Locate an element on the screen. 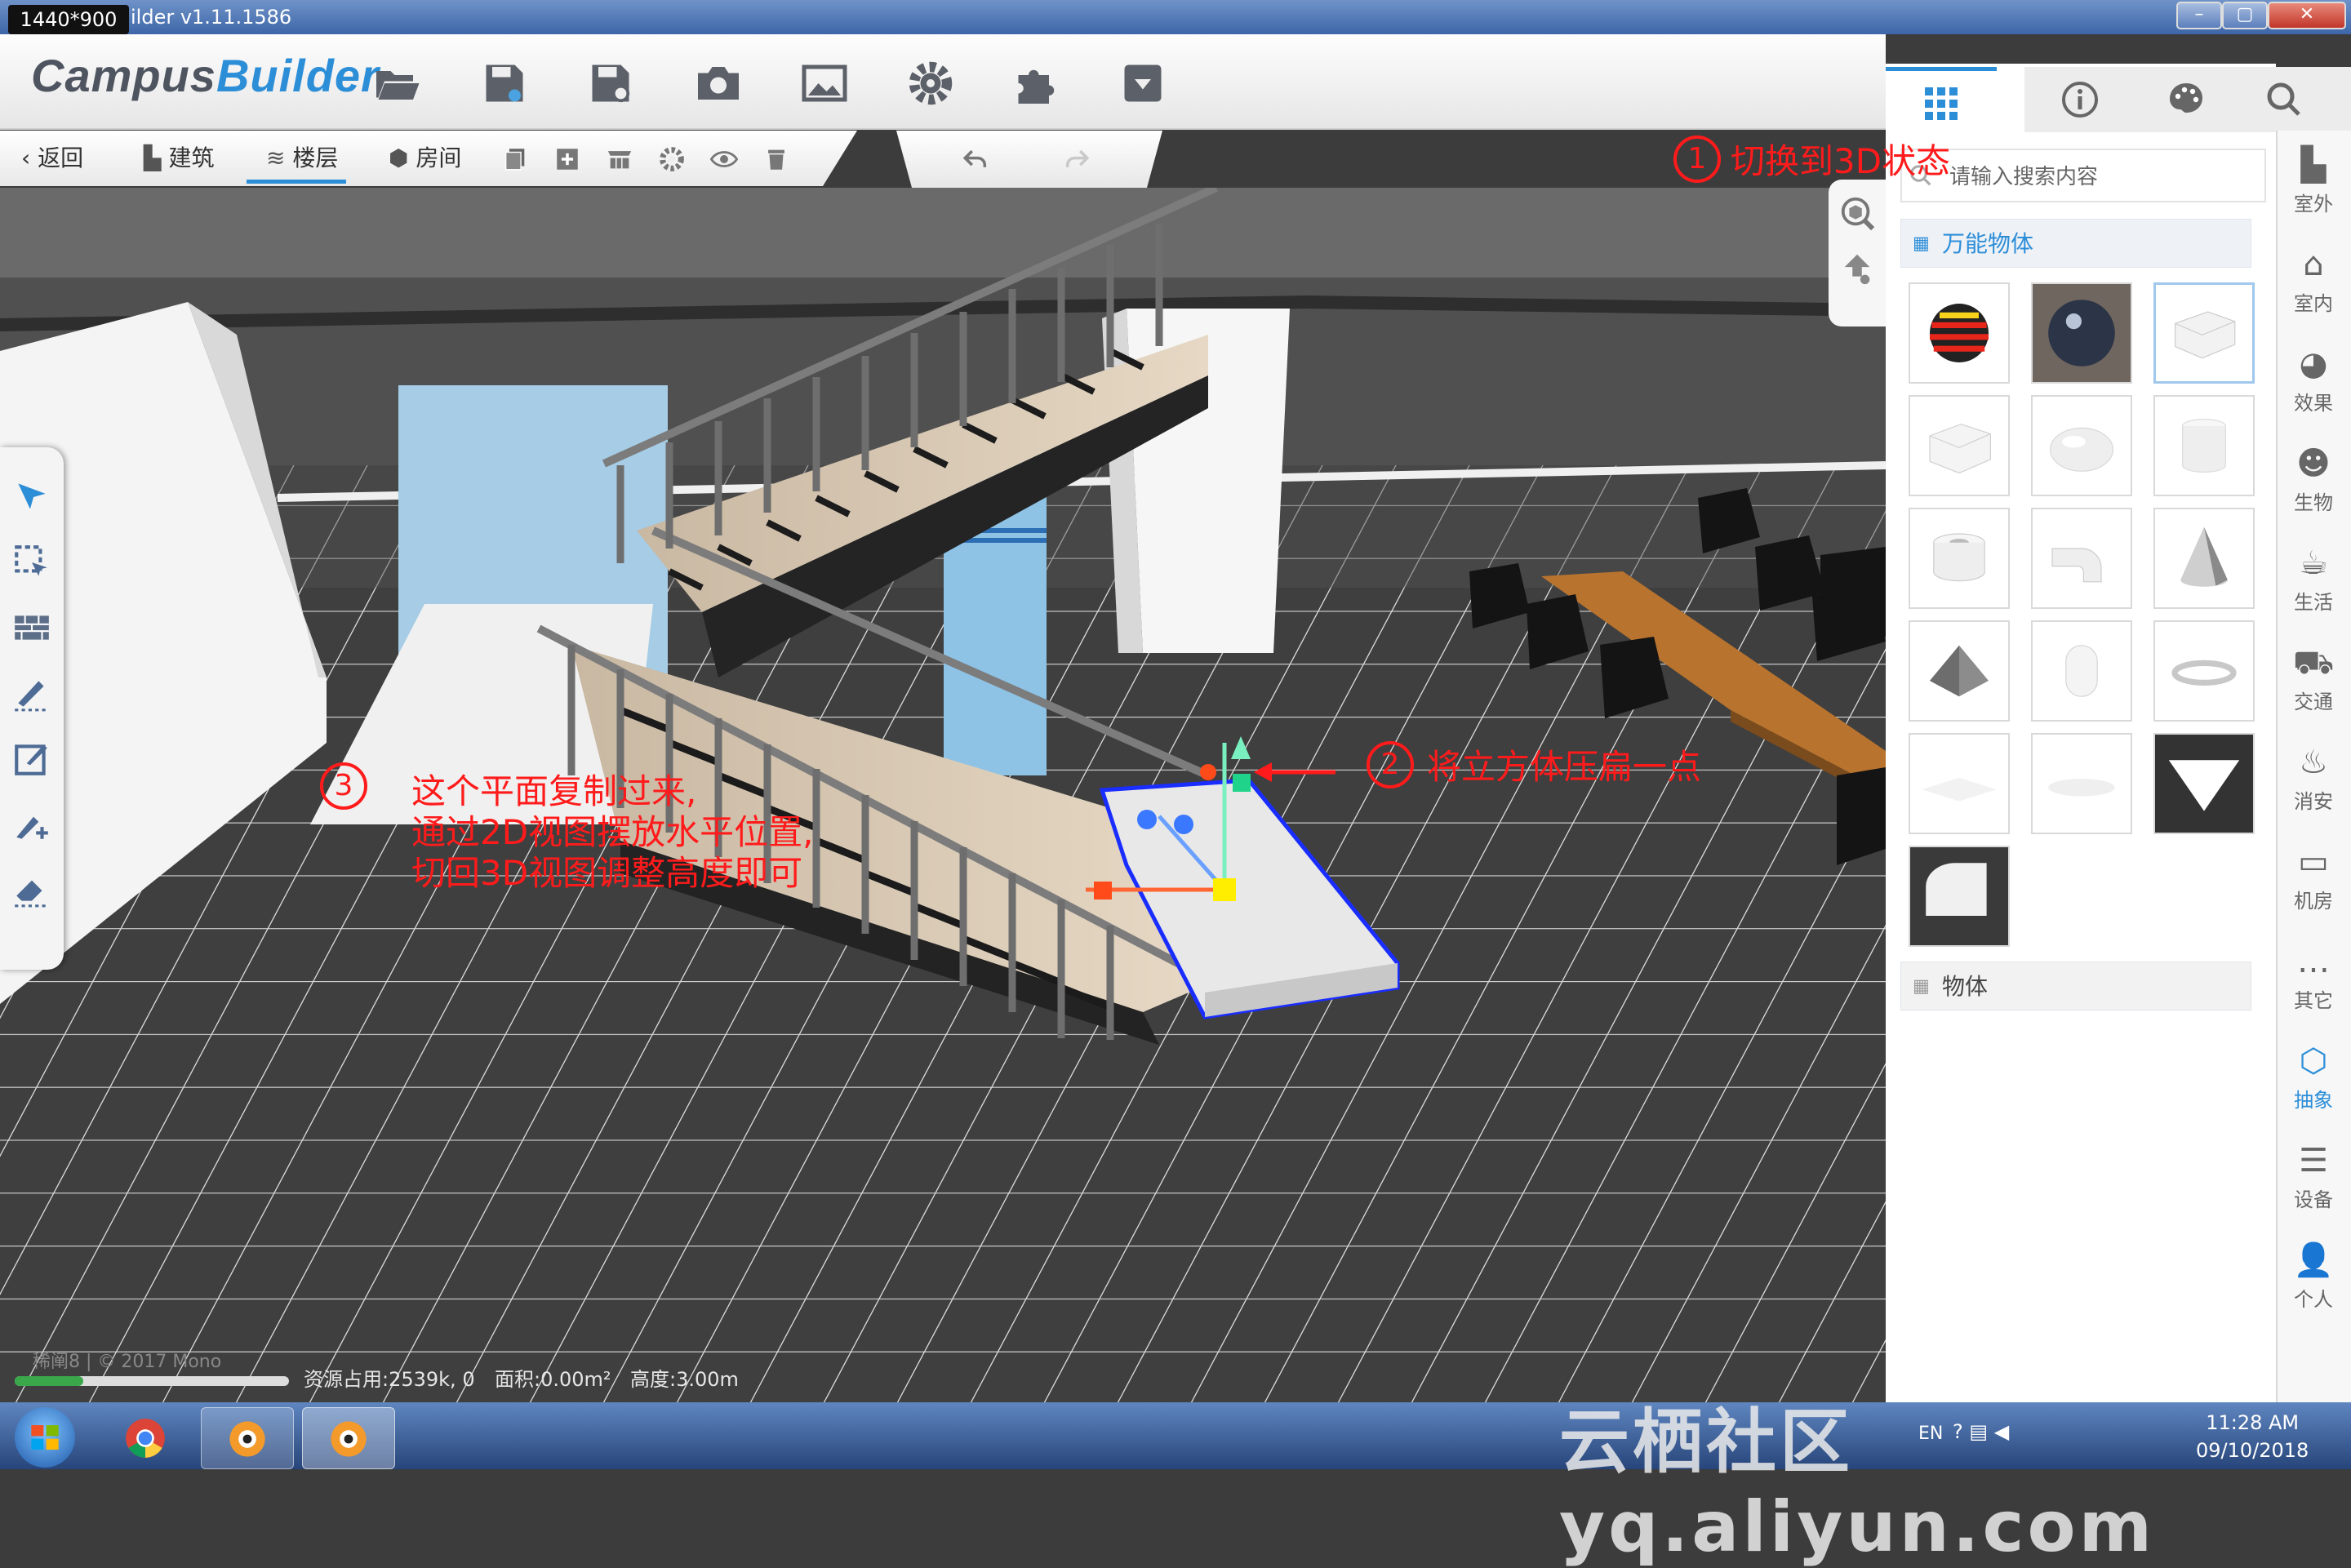  step3-marker: 3 is located at coordinates (343, 786).